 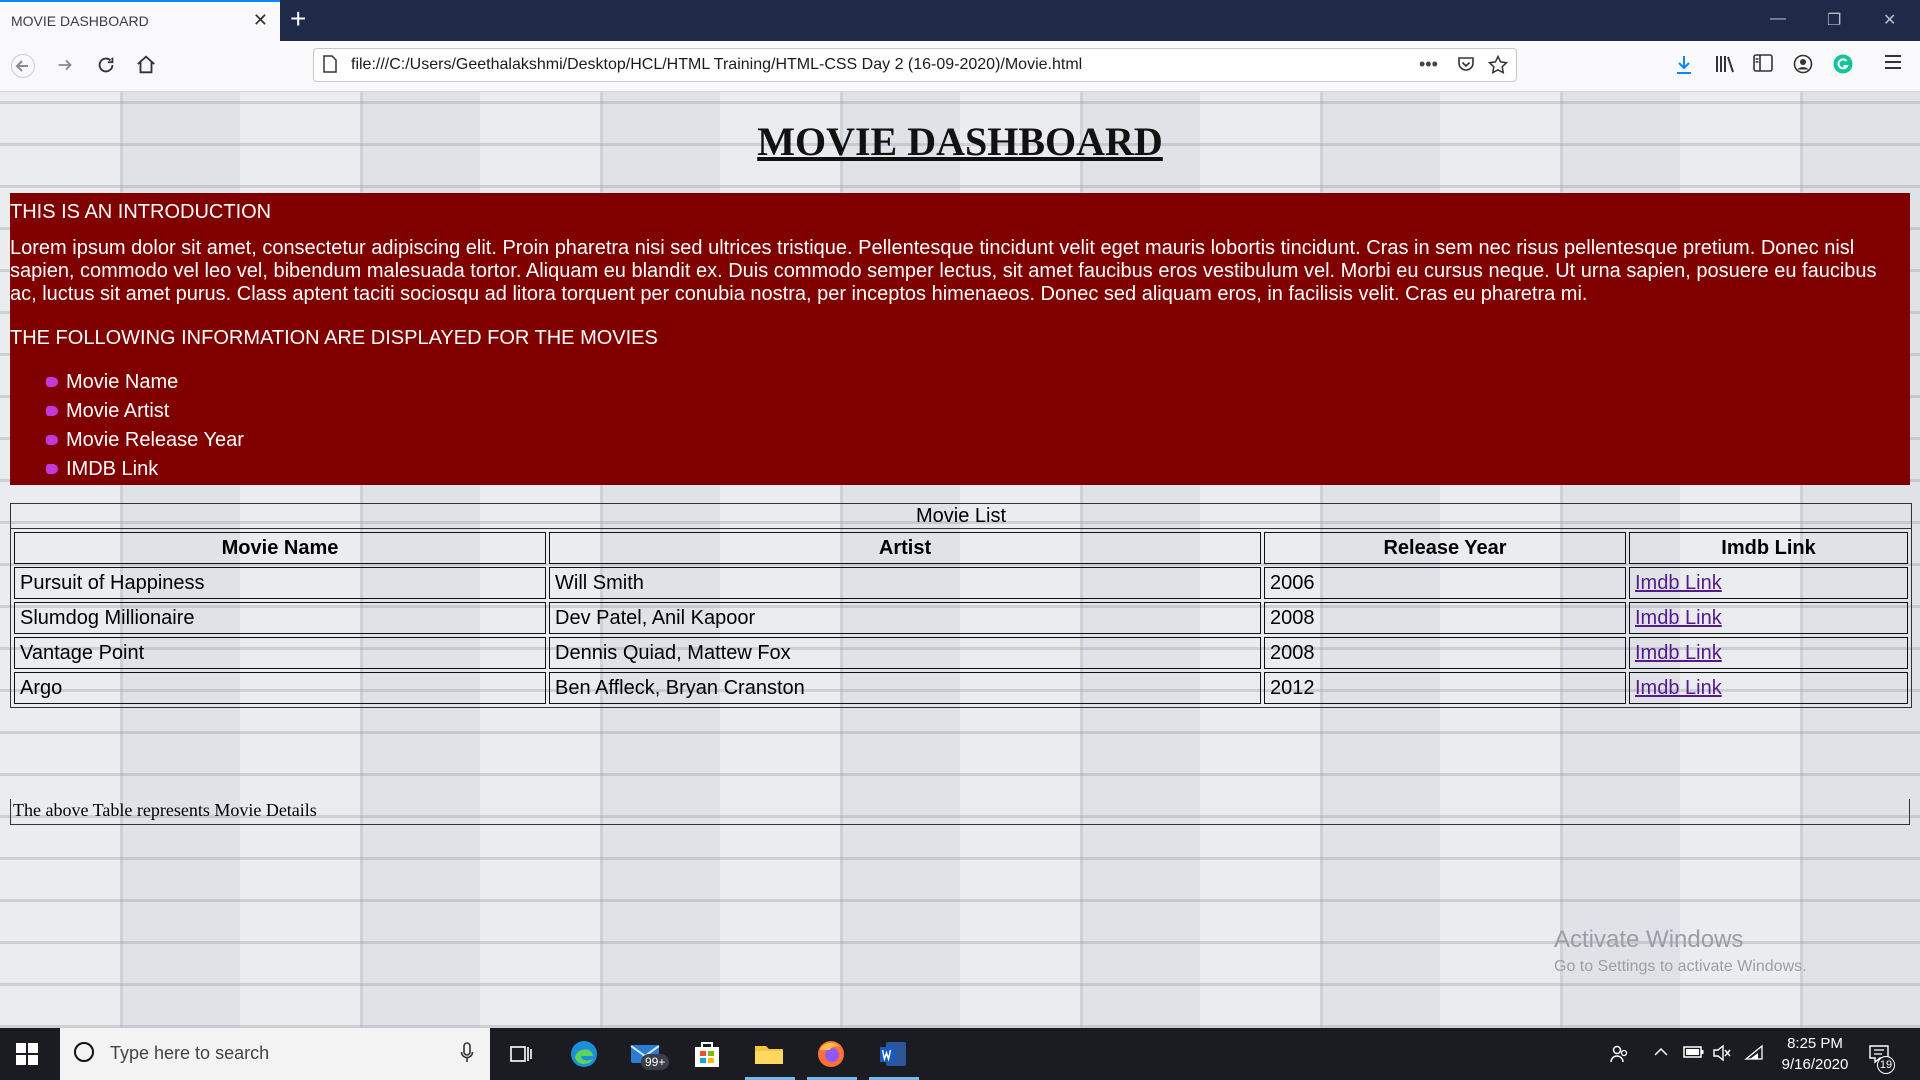 I want to click on library-icon, so click(x=1725, y=66).